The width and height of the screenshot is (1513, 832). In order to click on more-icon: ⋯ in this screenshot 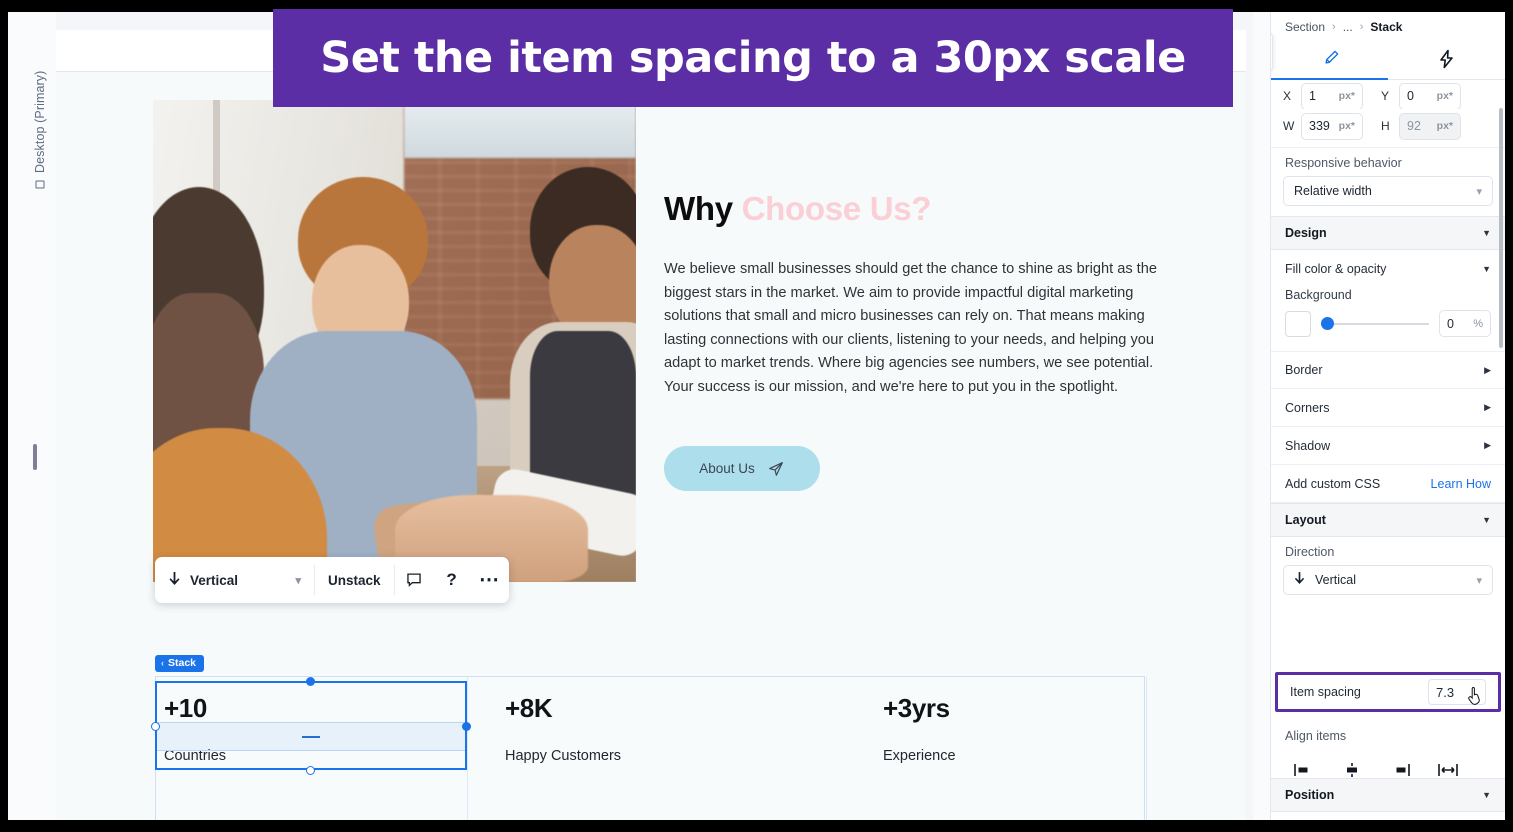, I will do `click(490, 580)`.